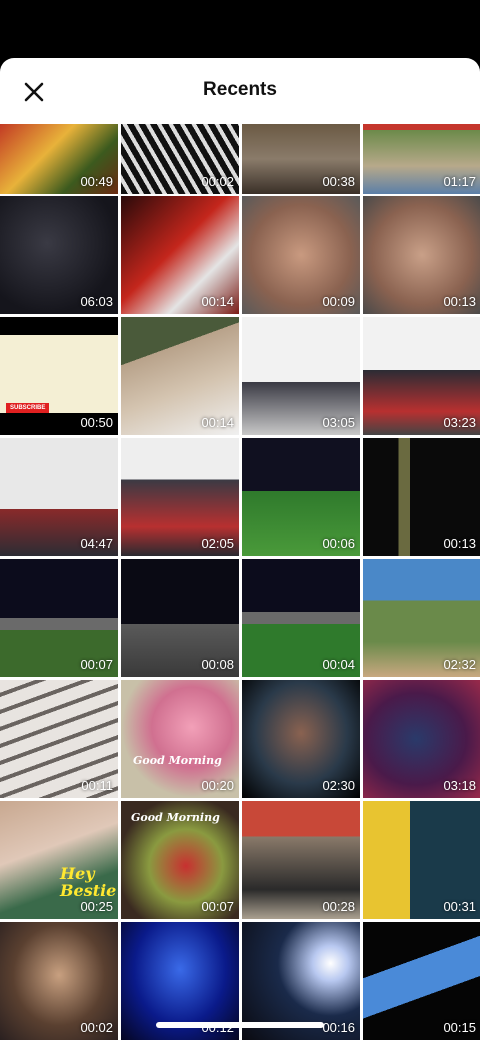 The height and width of the screenshot is (1040, 480). I want to click on video-duration: 02:30, so click(338, 785).